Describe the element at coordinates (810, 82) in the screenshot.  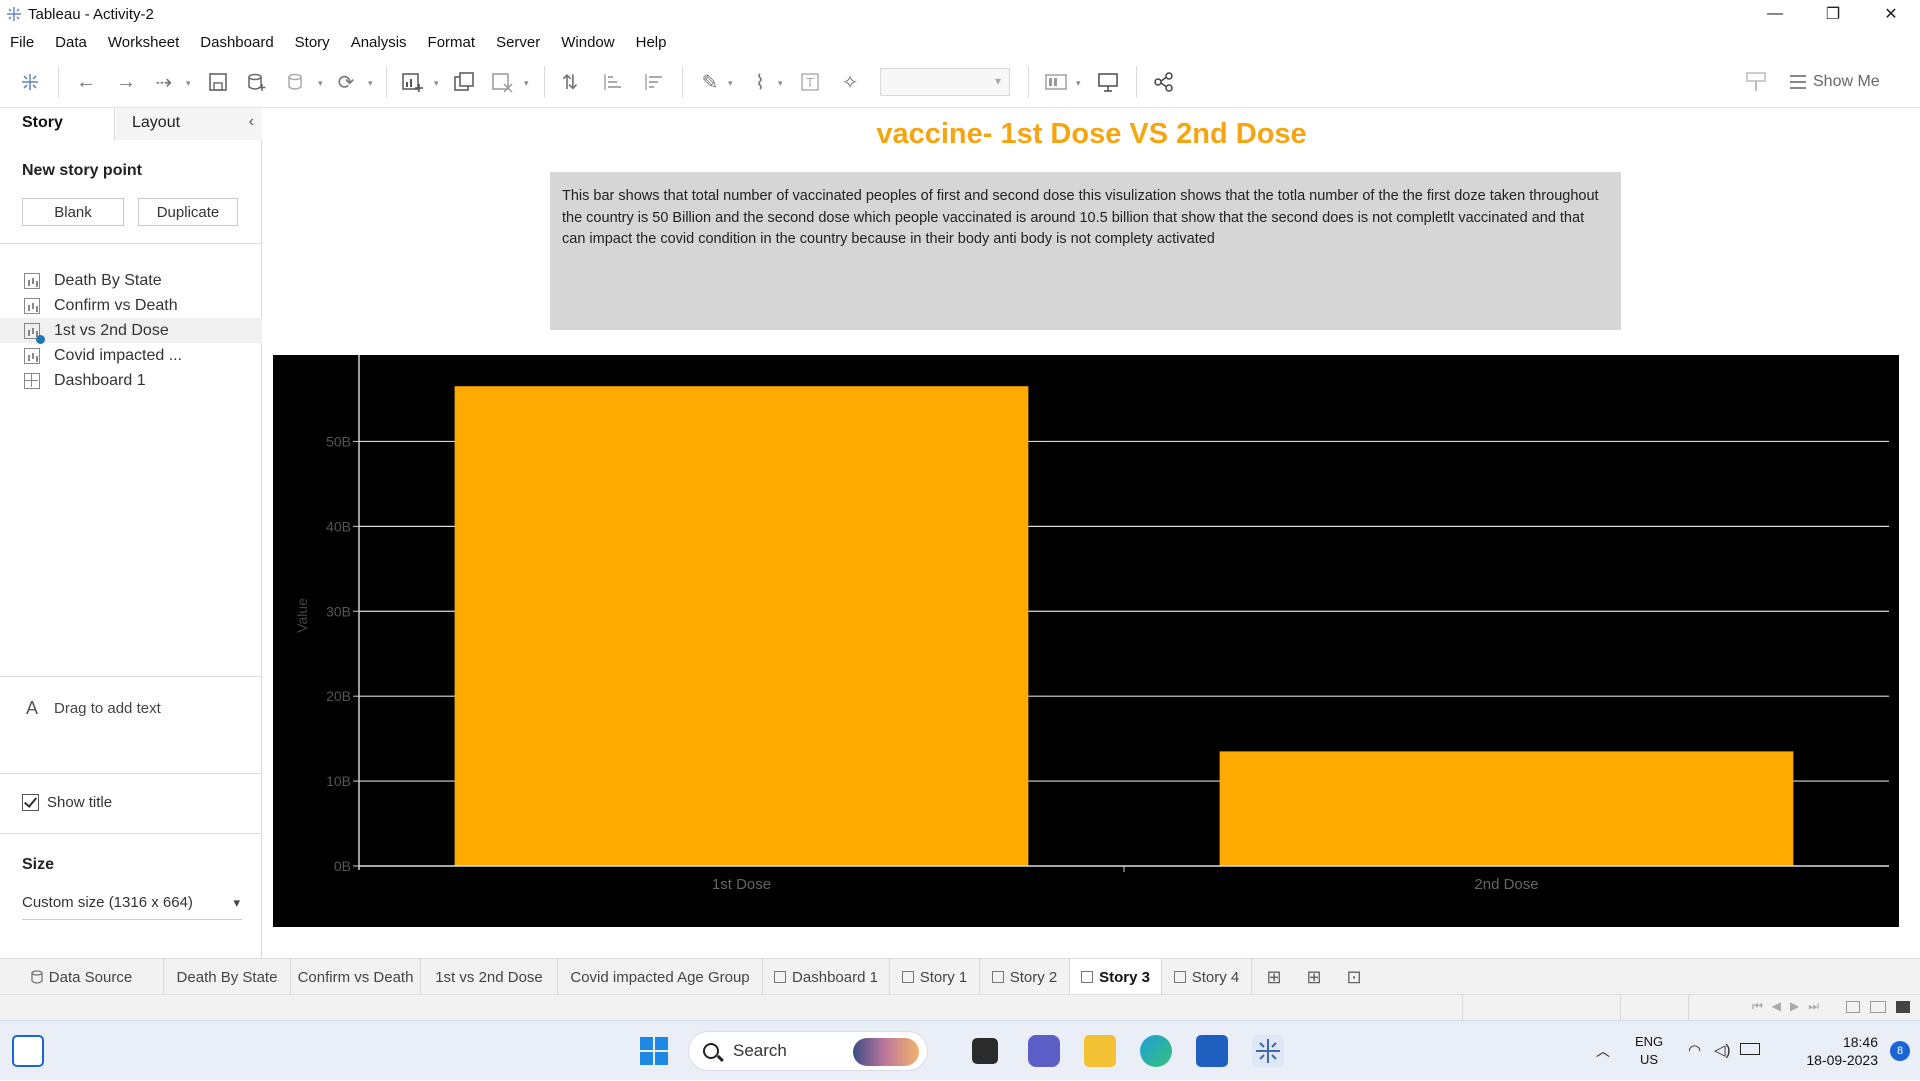
I see `show-mark-labels-icon: T` at that location.